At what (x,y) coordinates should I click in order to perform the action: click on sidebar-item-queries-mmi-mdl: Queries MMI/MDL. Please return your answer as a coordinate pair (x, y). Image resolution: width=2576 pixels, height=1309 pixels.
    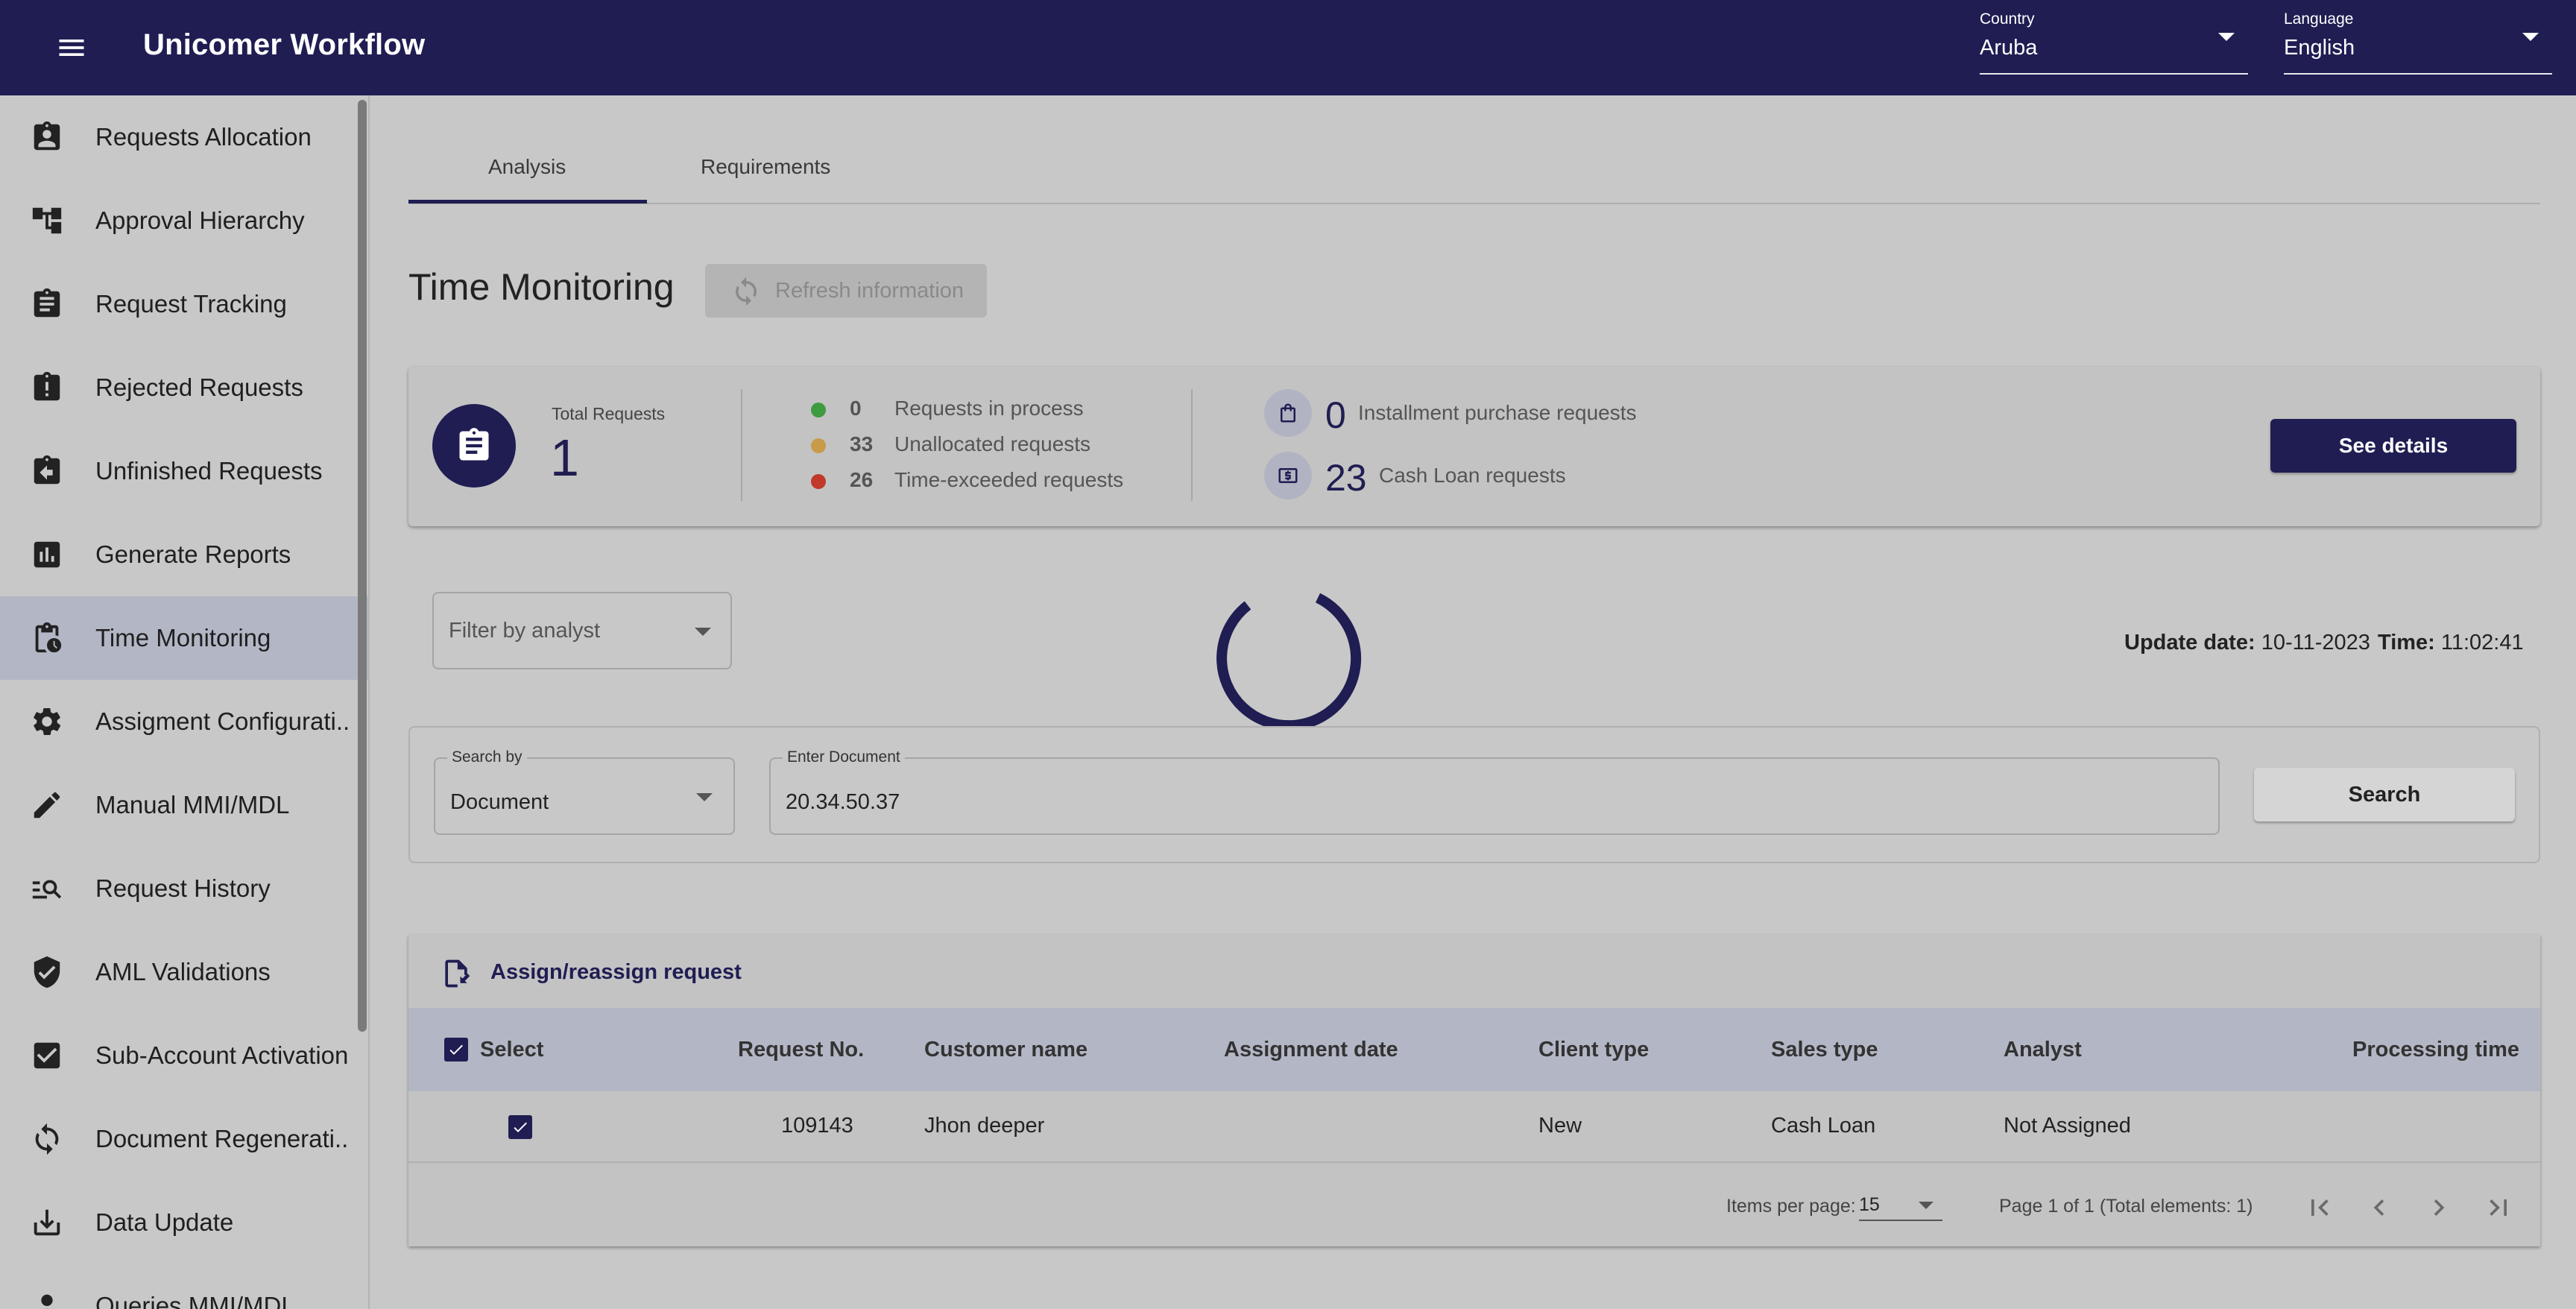
    Looking at the image, I should click on (184, 1286).